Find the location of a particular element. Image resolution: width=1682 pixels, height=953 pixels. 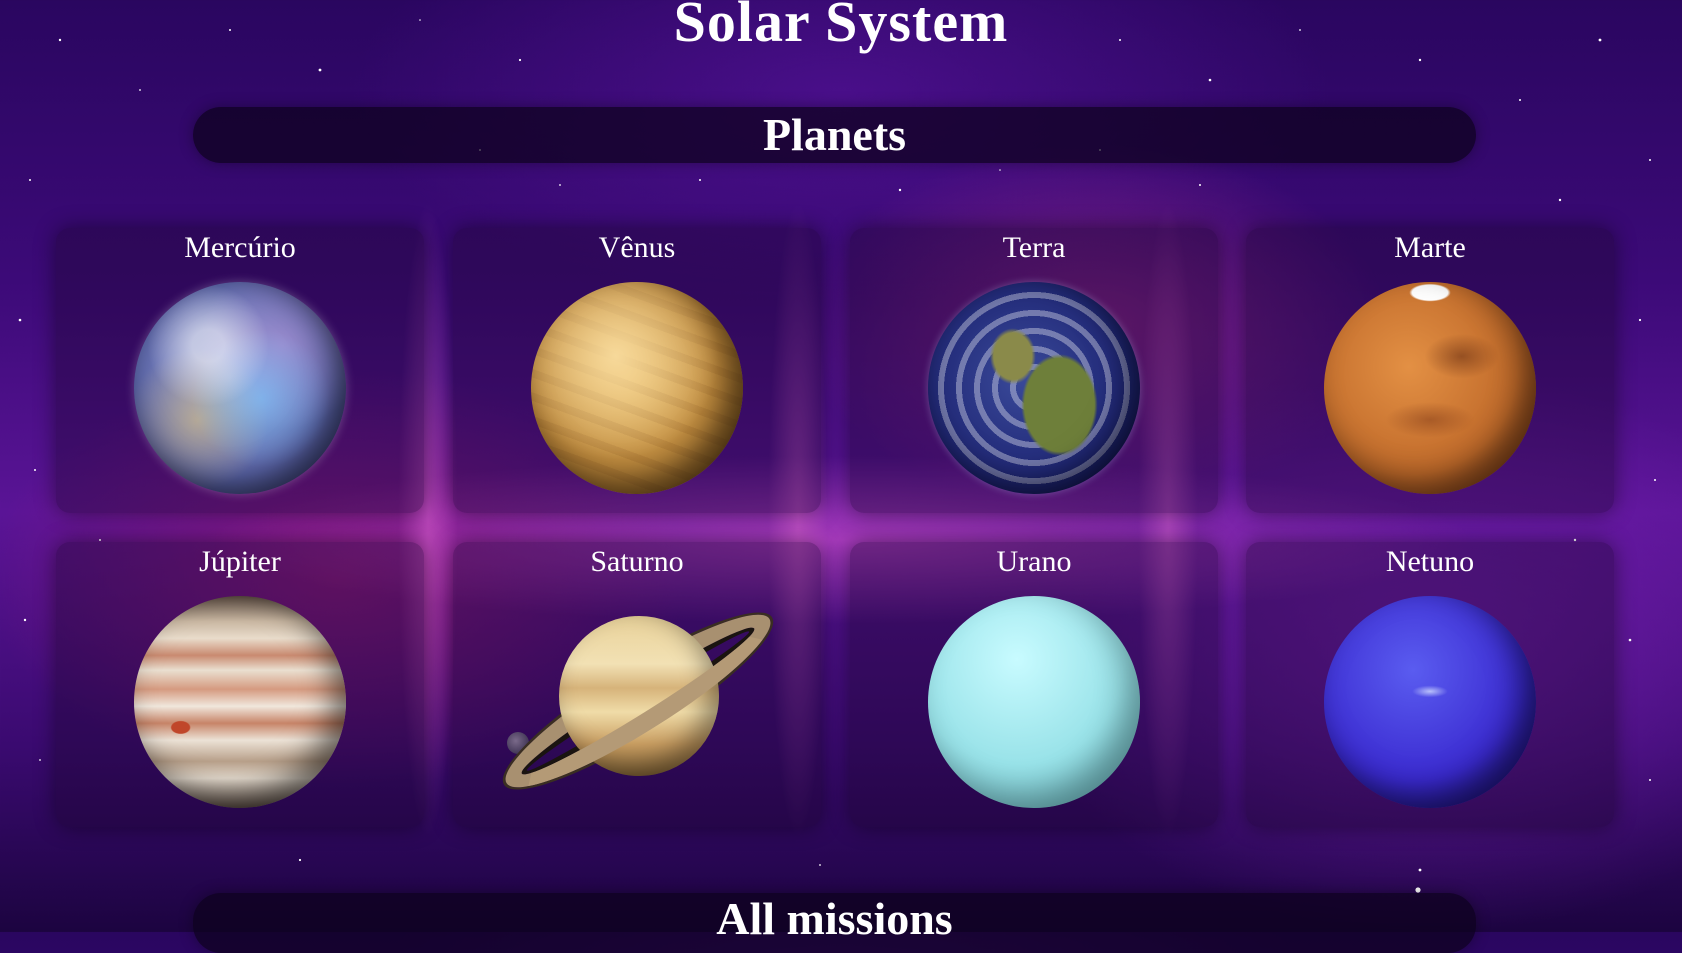

planet-name: Terra is located at coordinates (1034, 247).